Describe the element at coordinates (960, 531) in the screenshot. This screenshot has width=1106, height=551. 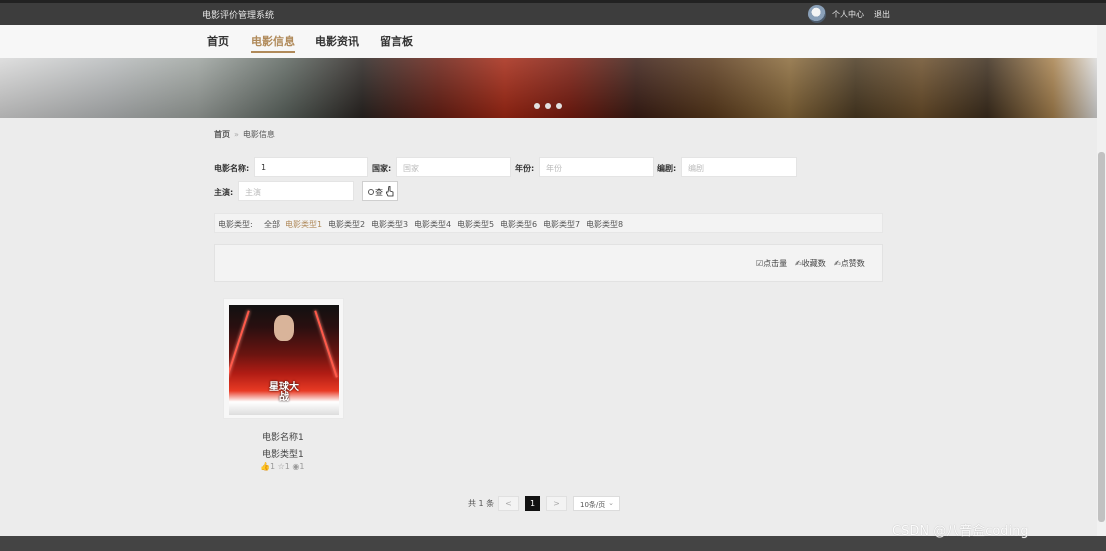
I see `watermark: CSDN @八音盒coding` at that location.